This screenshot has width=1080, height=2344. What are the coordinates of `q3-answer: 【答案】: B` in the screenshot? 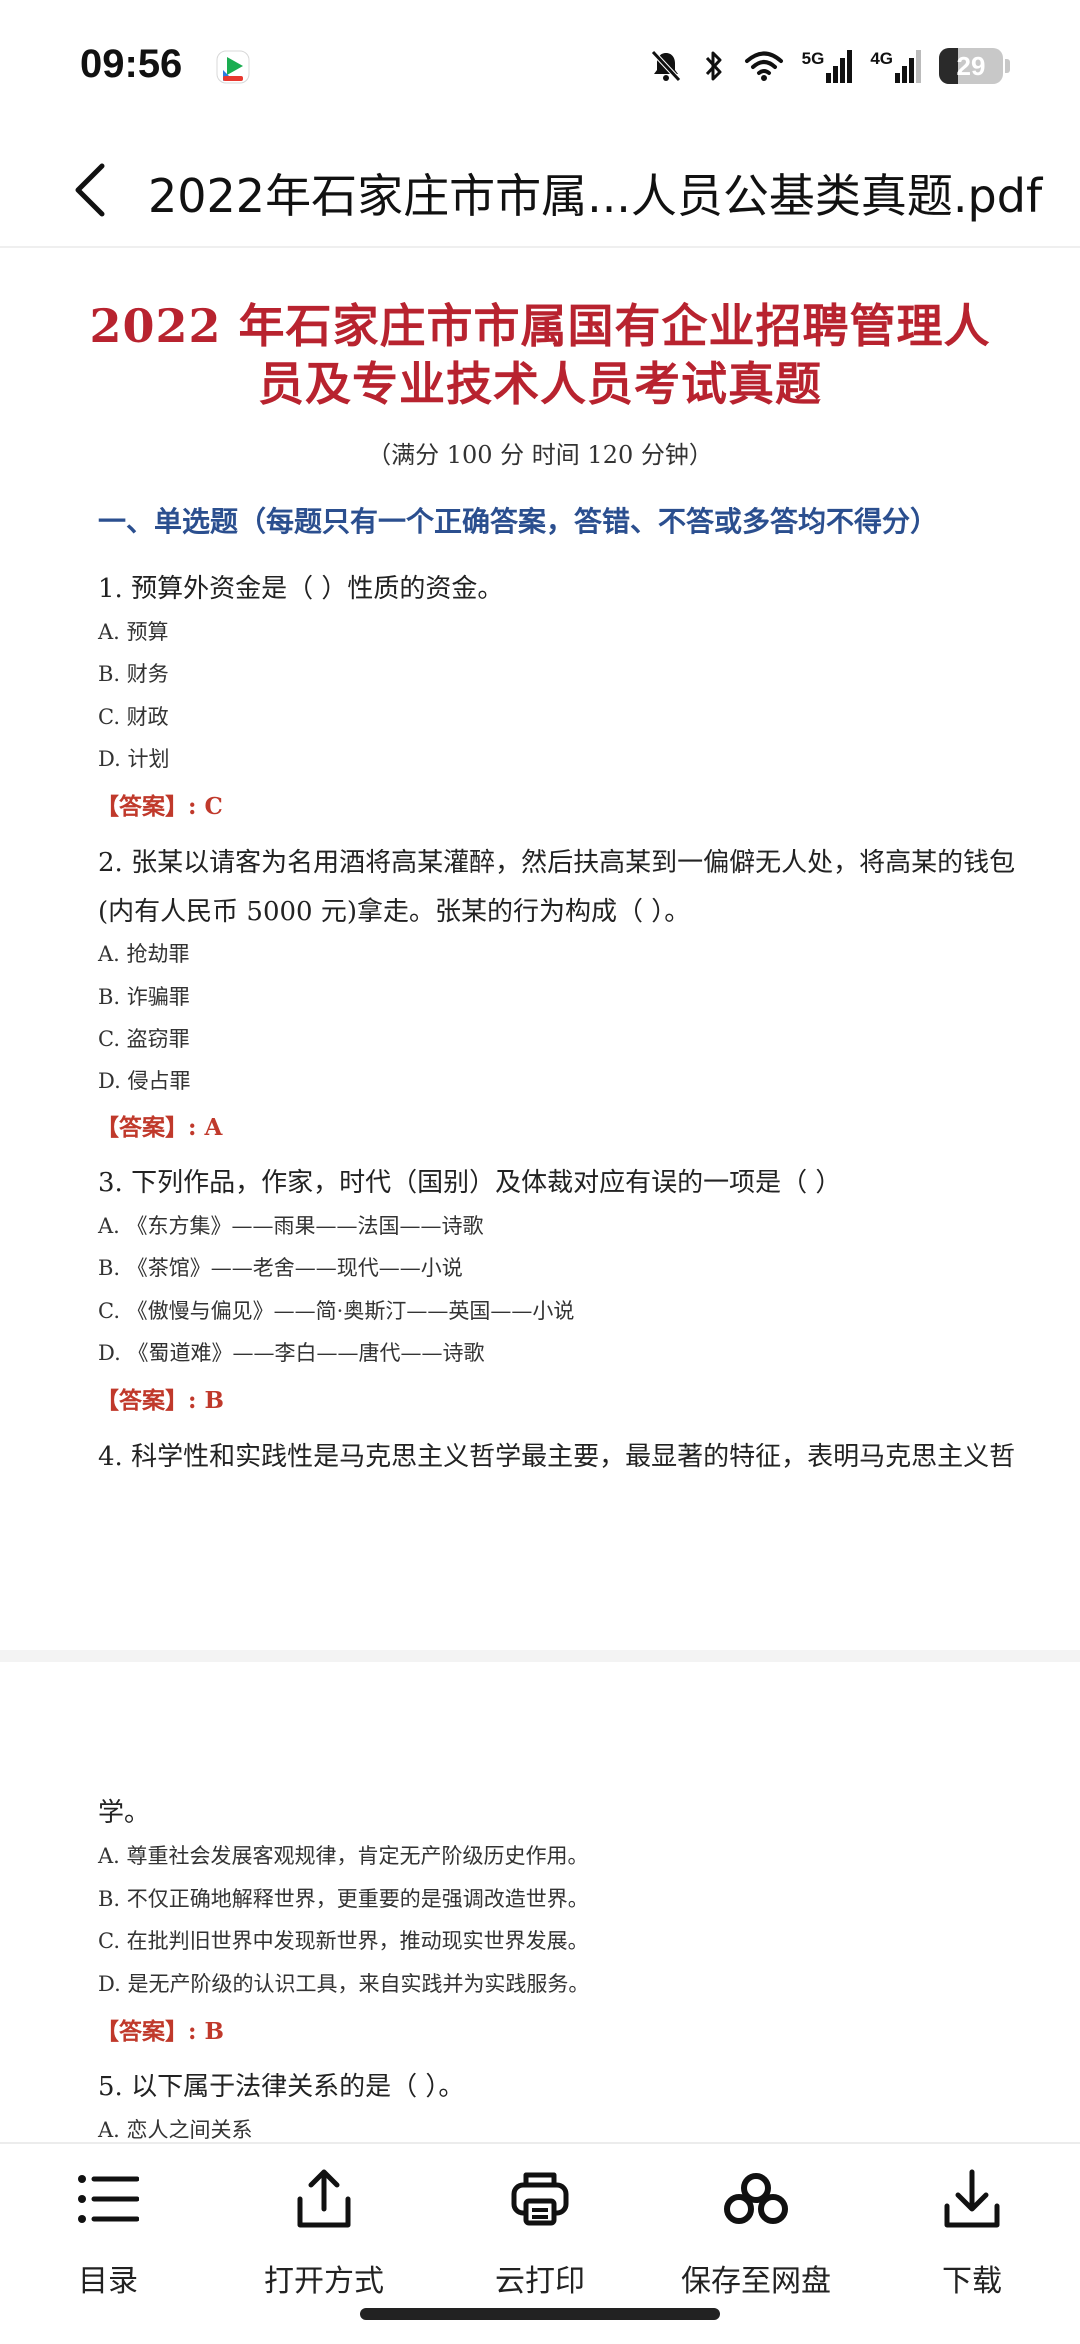 It's located at (160, 1400).